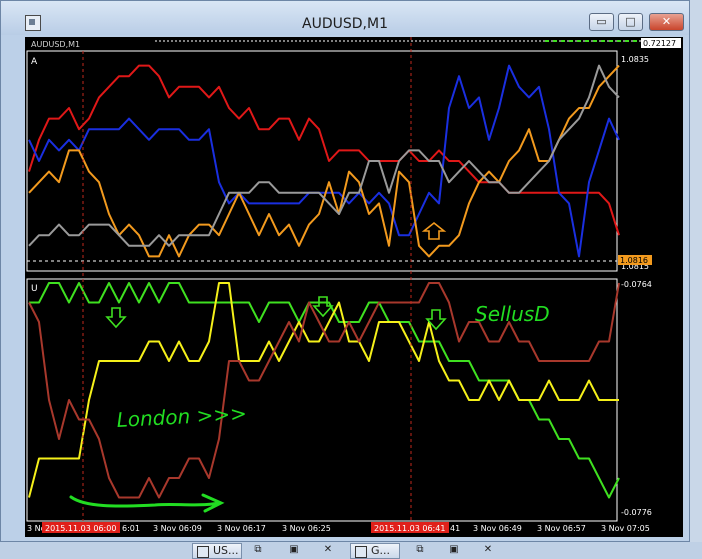 The width and height of the screenshot is (702, 559). What do you see at coordinates (409, 528) in the screenshot?
I see `time-highlight-2-text: 2015.11.03 06:41` at bounding box center [409, 528].